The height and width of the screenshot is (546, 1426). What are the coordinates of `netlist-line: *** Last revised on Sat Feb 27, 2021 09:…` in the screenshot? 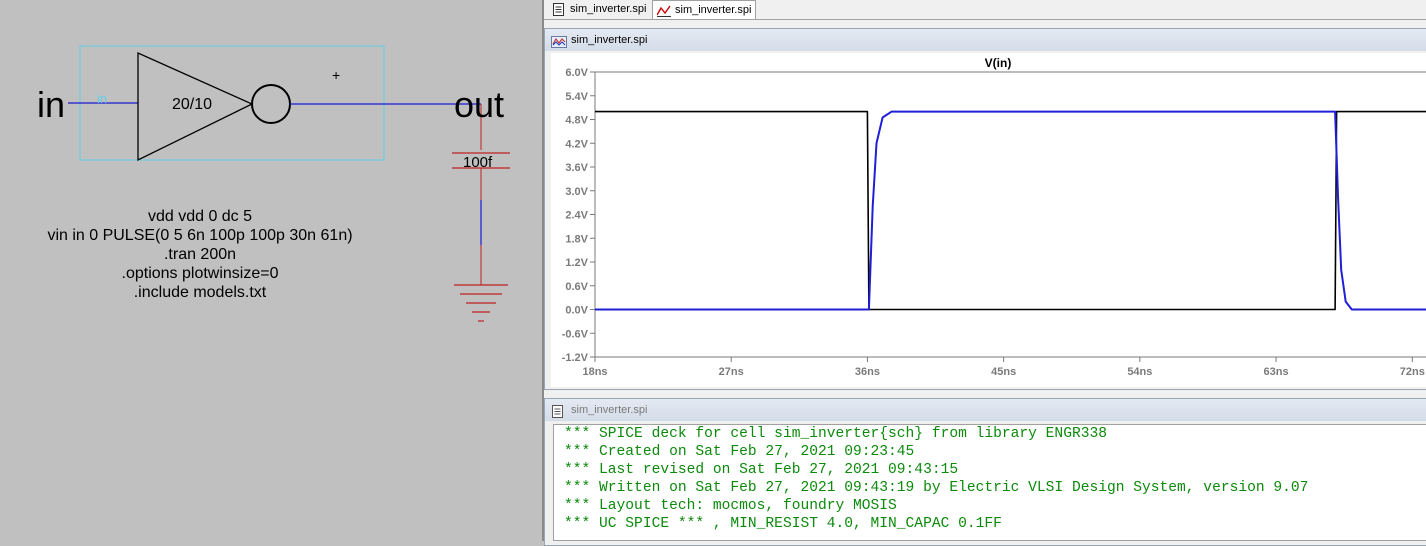 It's located at (761, 470).